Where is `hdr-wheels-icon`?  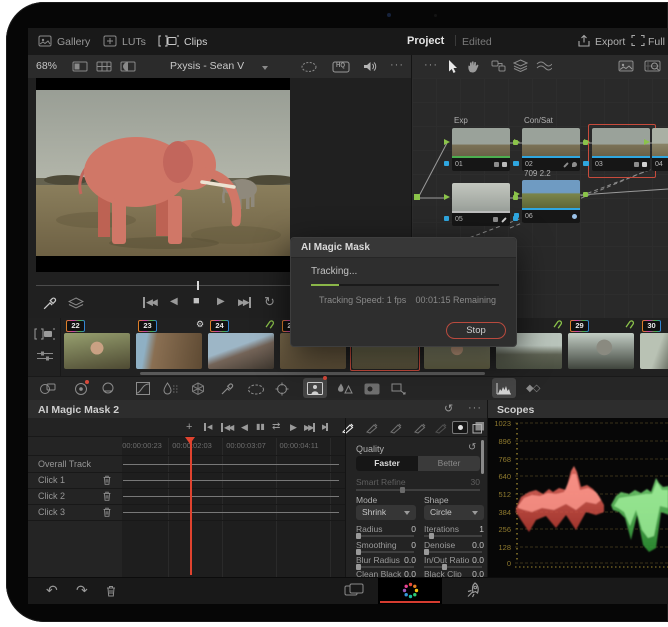
hdr-wheels-icon is located at coordinates (108, 389).